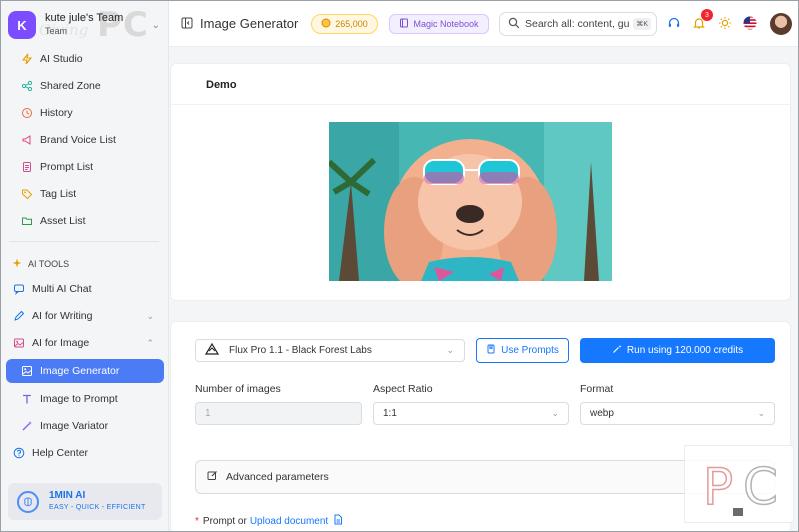 The height and width of the screenshot is (532, 799). Describe the element at coordinates (18, 289) in the screenshot. I see `chat-icon` at that location.